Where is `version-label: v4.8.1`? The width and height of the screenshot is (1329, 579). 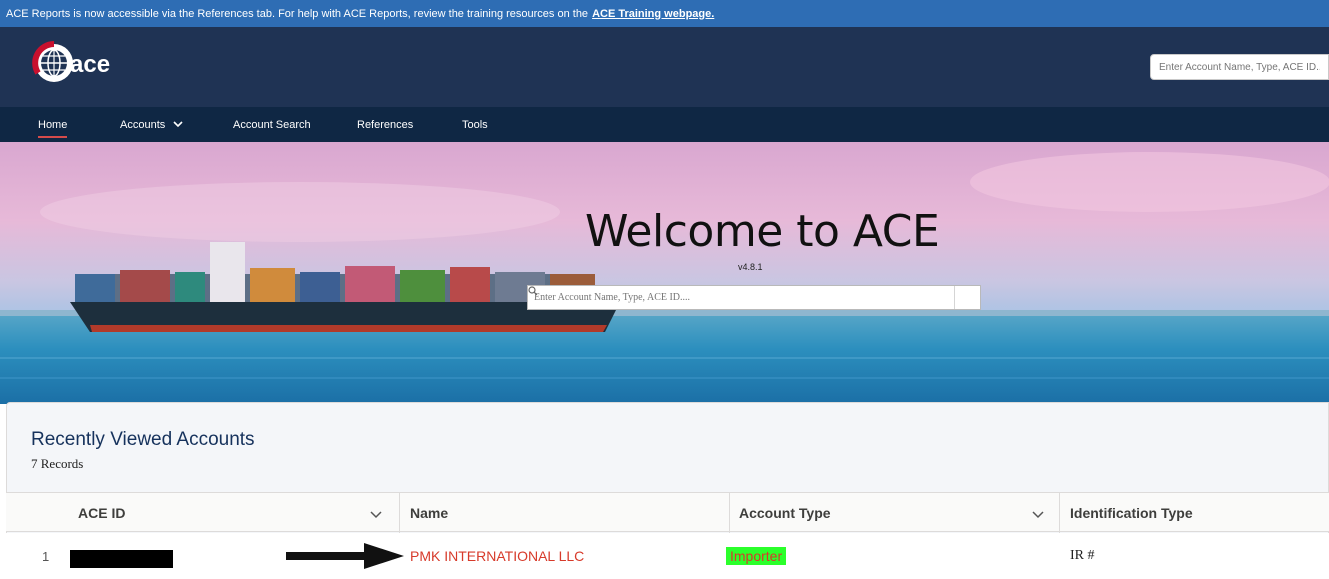
version-label: v4.8.1 is located at coordinates (750, 267).